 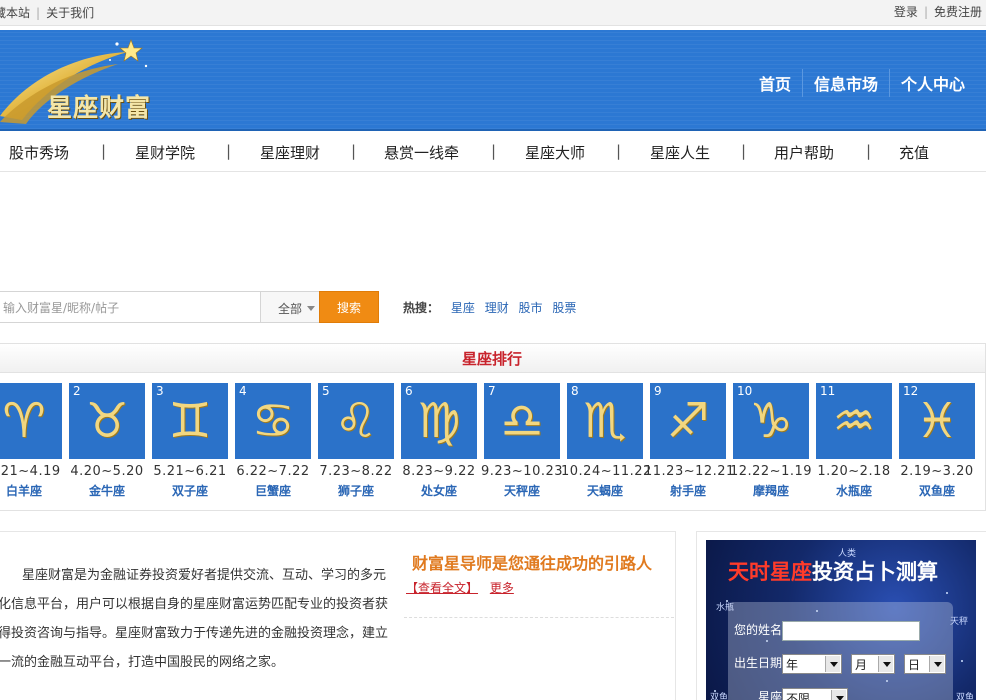 I want to click on subnav-bounty: 悬赏一线牵, so click(x=421, y=152).